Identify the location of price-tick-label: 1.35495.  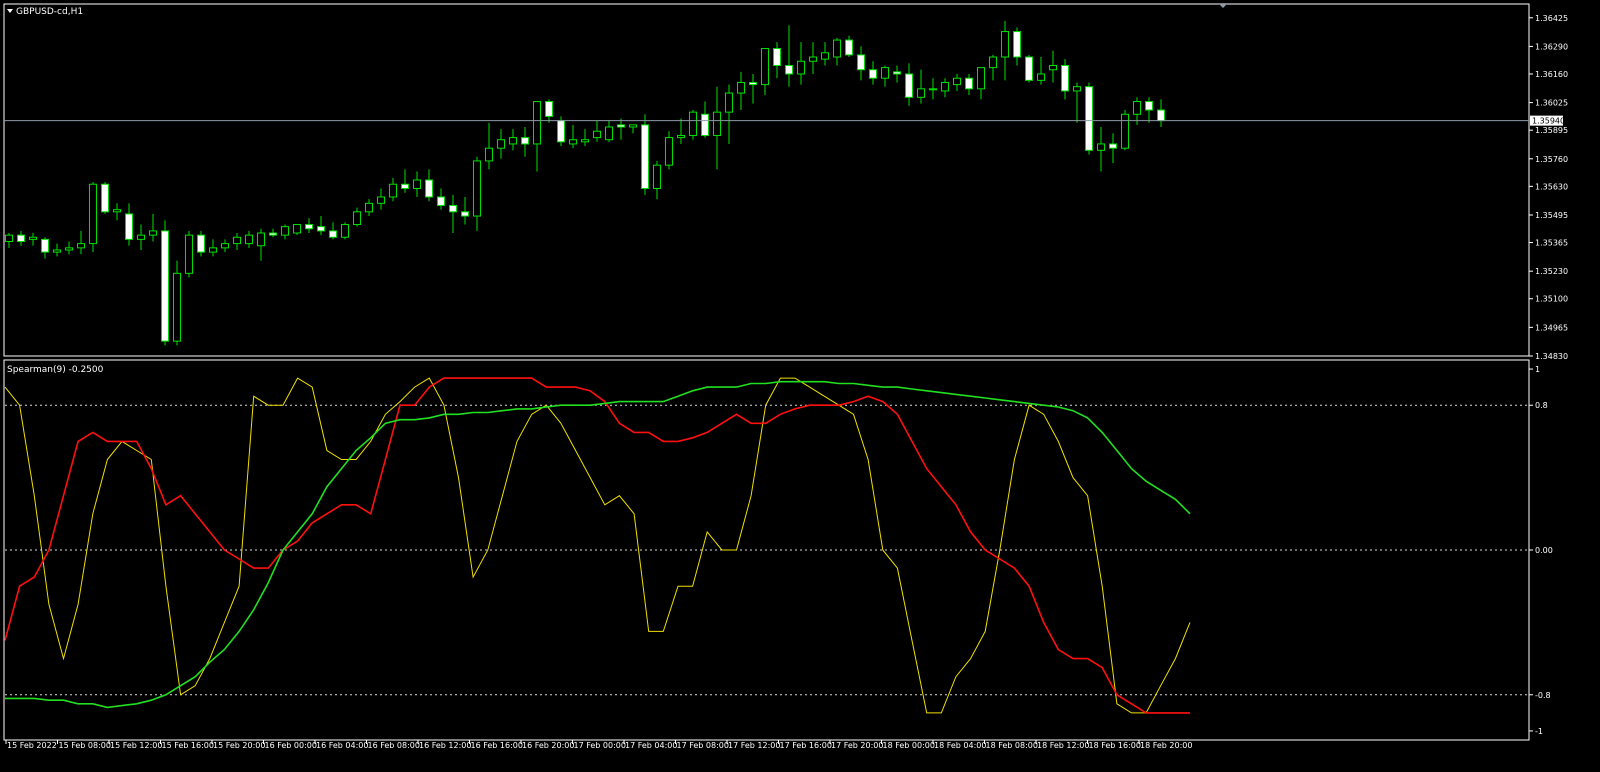
(1551, 215).